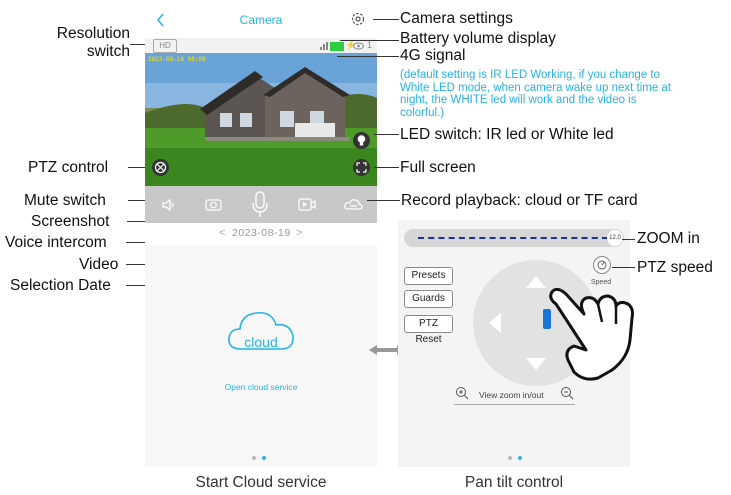  Describe the element at coordinates (93, 42) in the screenshot. I see `annotation-resolution-switch: Resolution switch` at that location.